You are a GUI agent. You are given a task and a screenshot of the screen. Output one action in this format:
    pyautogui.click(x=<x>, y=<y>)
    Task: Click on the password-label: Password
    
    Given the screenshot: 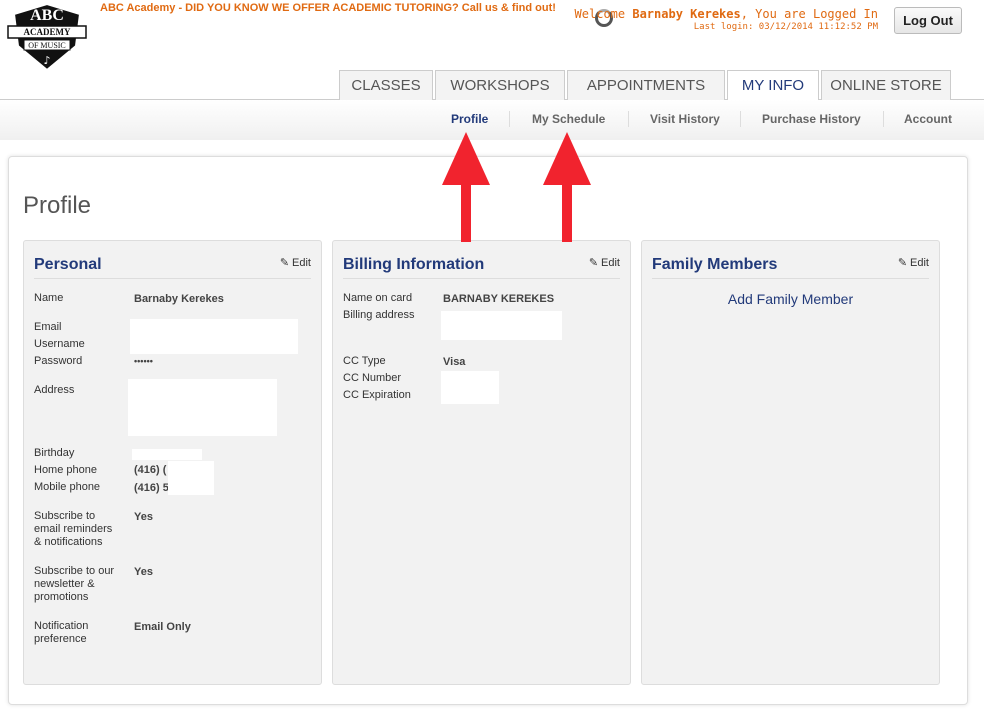 What is the action you would take?
    pyautogui.click(x=58, y=361)
    